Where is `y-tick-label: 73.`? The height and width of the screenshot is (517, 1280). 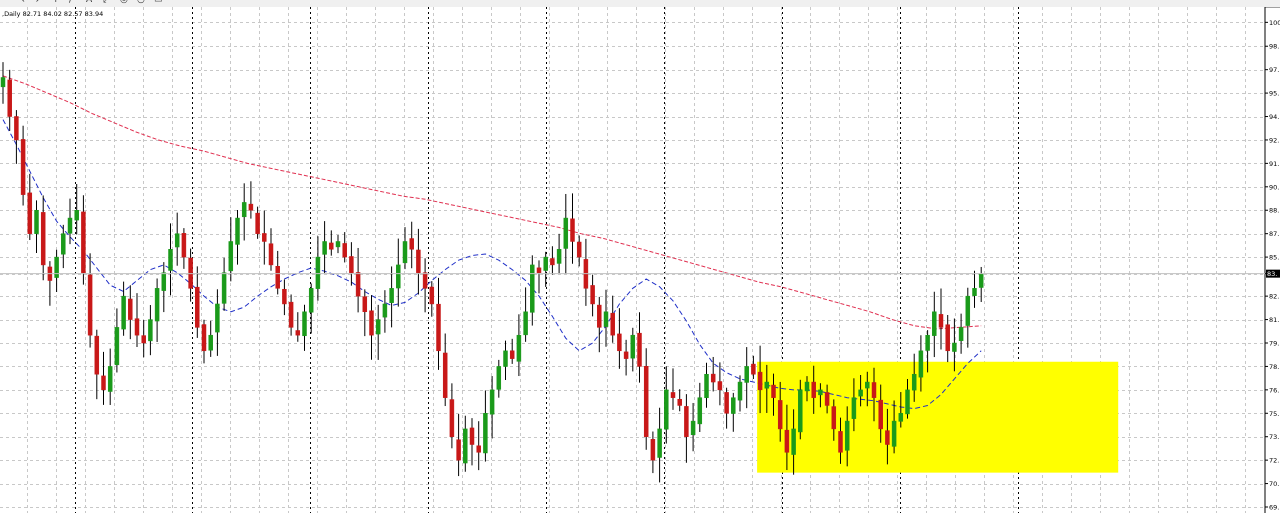
y-tick-label: 73. is located at coordinates (1274, 437).